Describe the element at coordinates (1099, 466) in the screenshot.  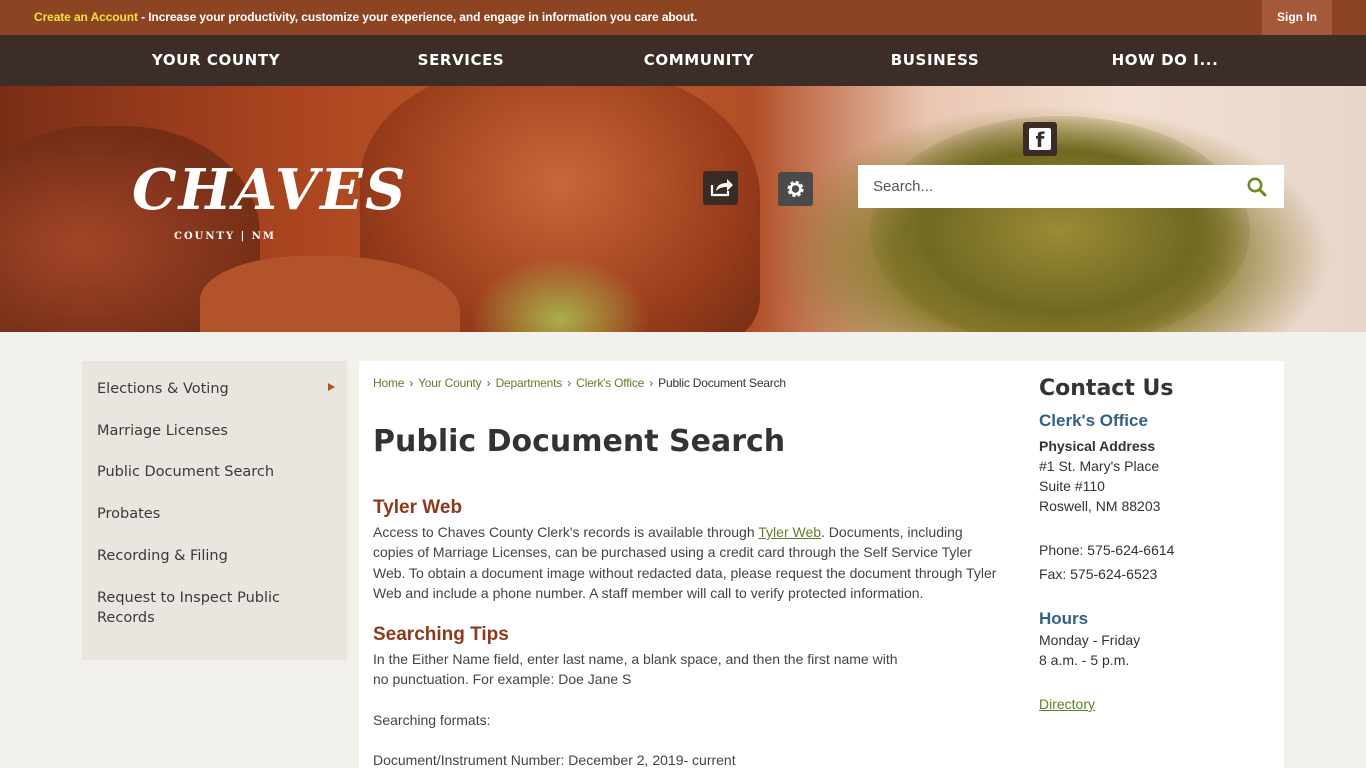
I see `address-line: #1 St. Mary's Place` at that location.